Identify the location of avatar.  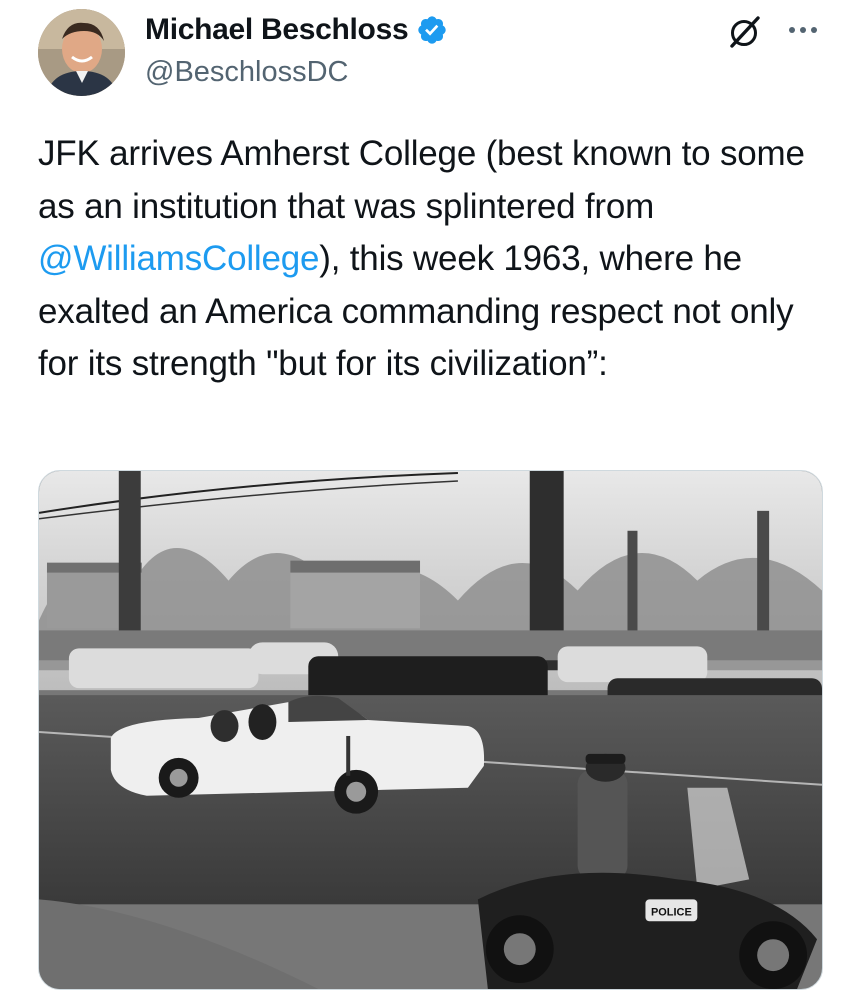
(81, 52).